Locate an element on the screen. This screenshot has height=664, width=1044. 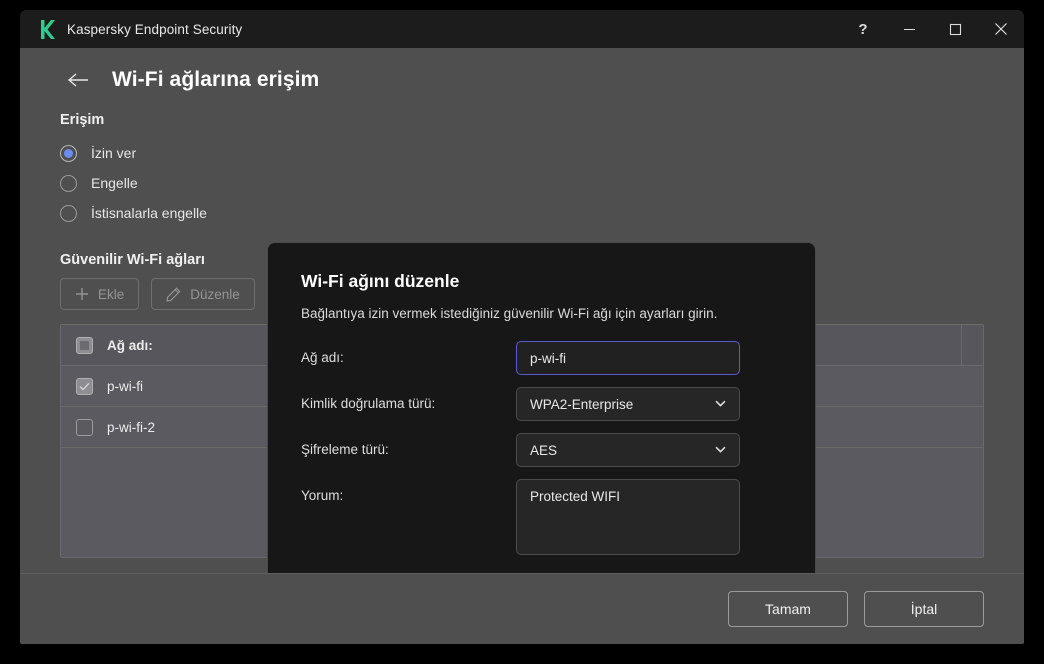
network-name-input is located at coordinates (628, 358).